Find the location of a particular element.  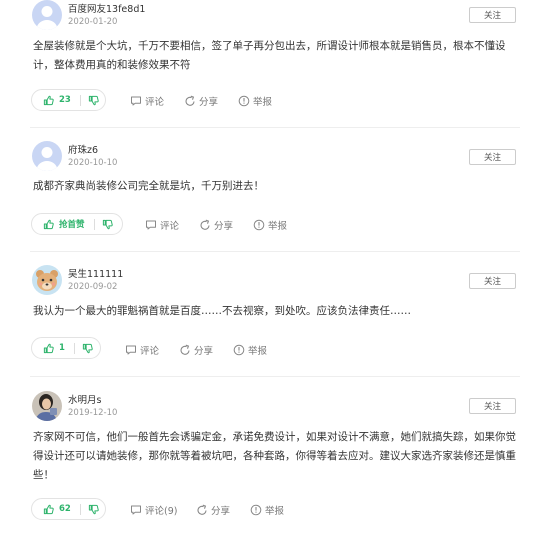

vote-box: 62 is located at coordinates (68, 509).